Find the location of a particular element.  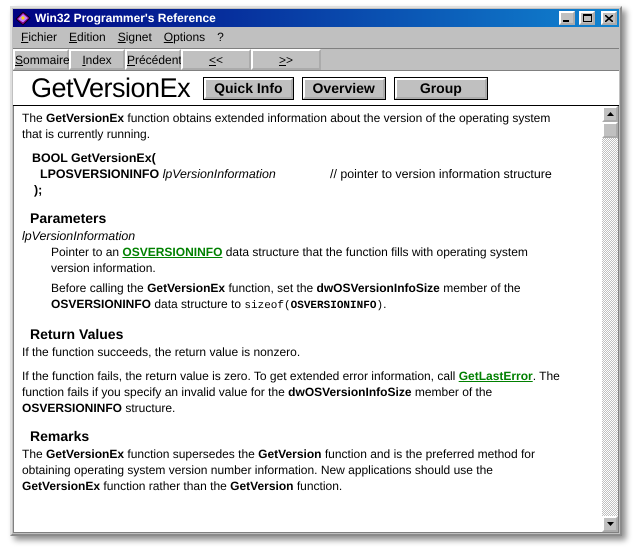

code-line: BOOL GetVersionEx( is located at coordinates (94, 158).